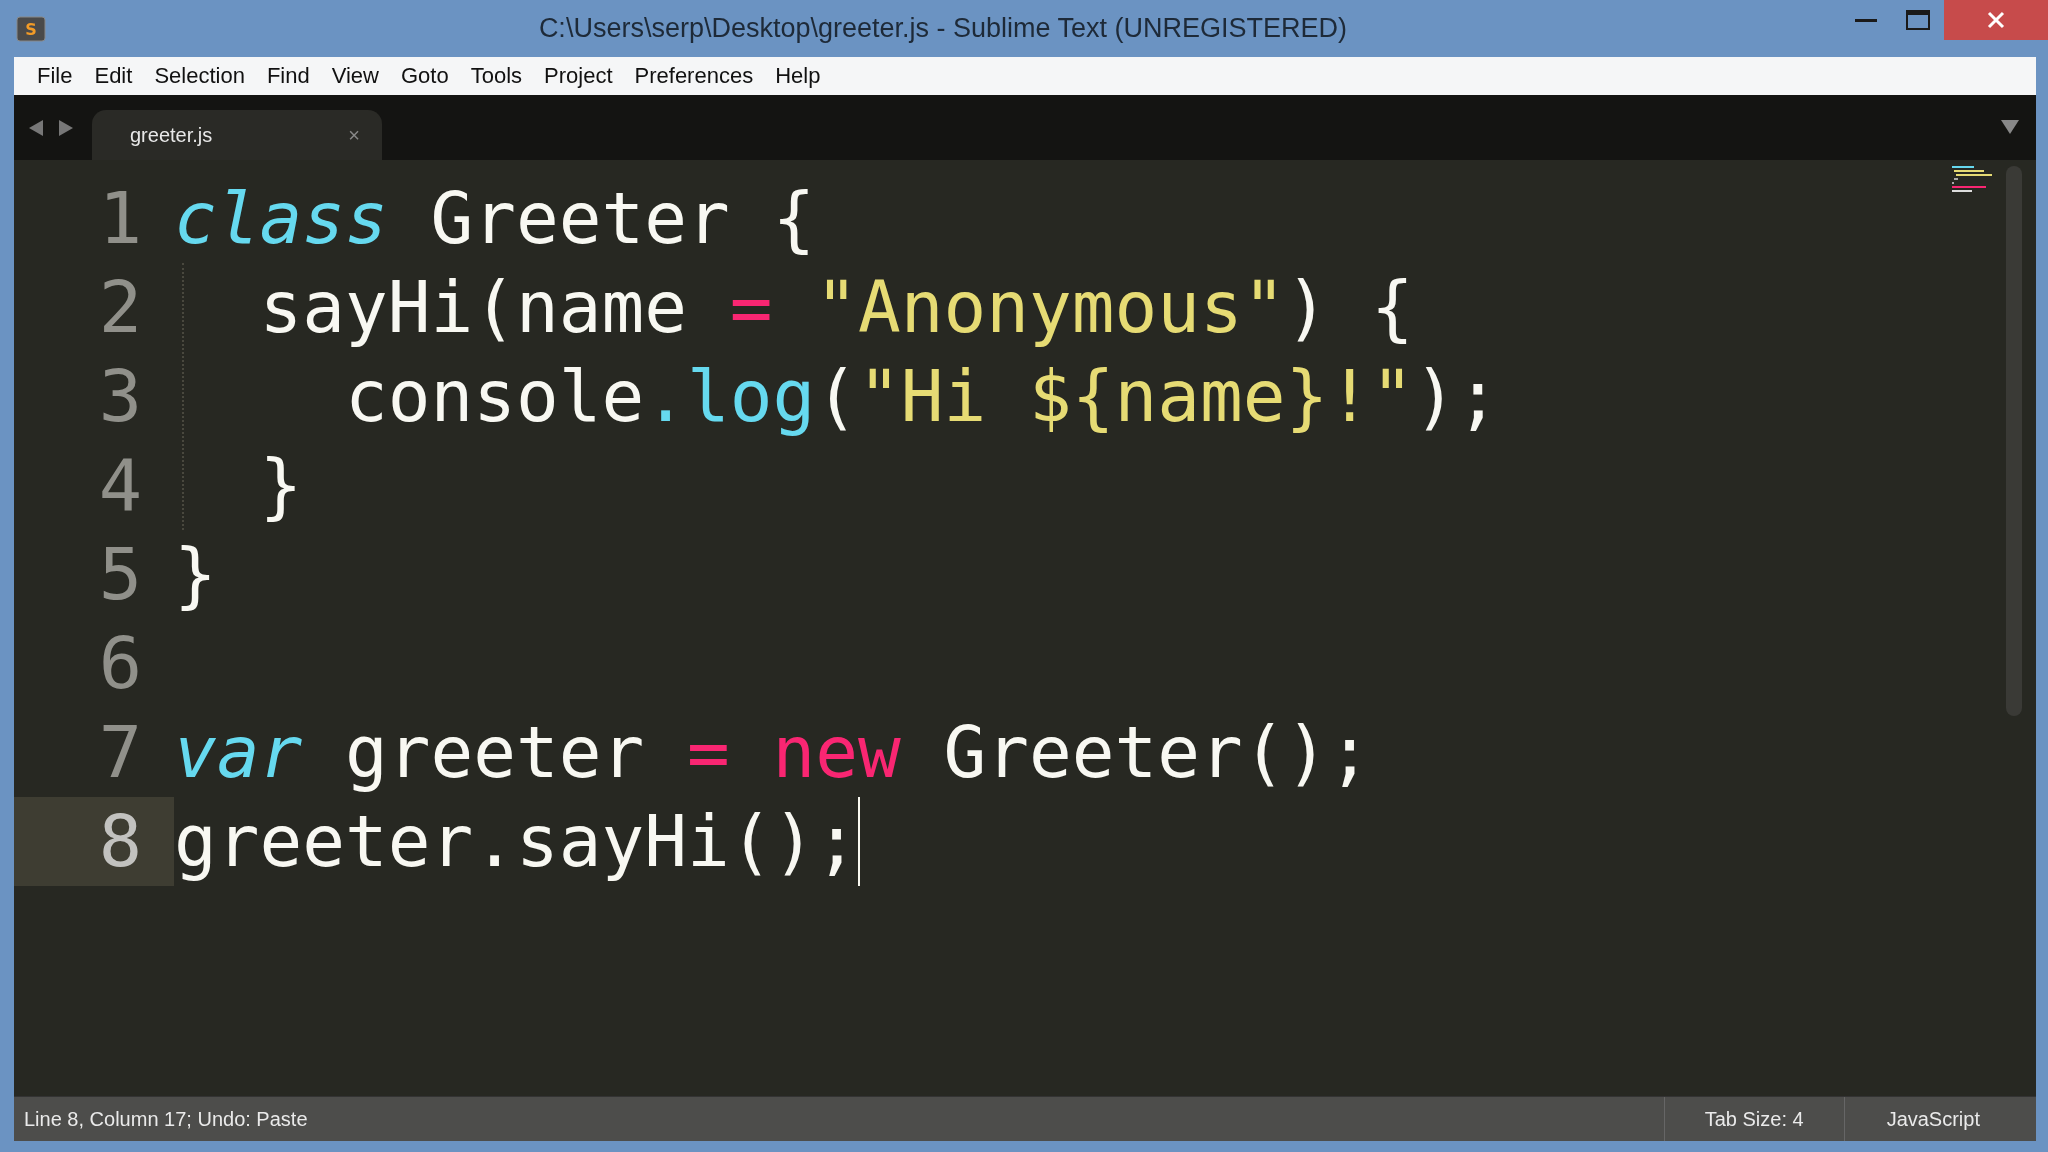  I want to click on line-number: 1, so click(120, 218).